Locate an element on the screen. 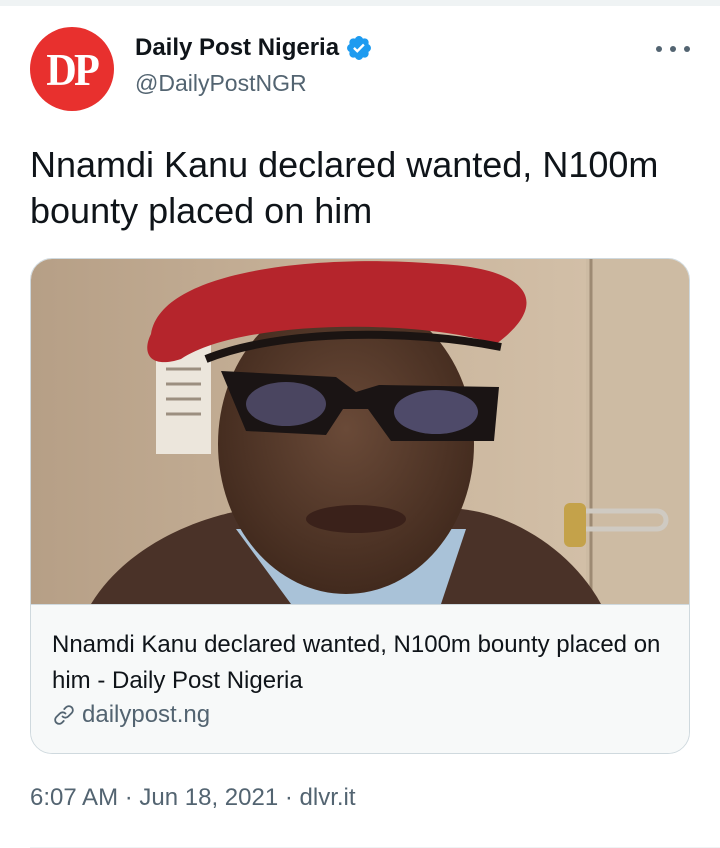  avatar-logo-text: DP is located at coordinates (73, 69).